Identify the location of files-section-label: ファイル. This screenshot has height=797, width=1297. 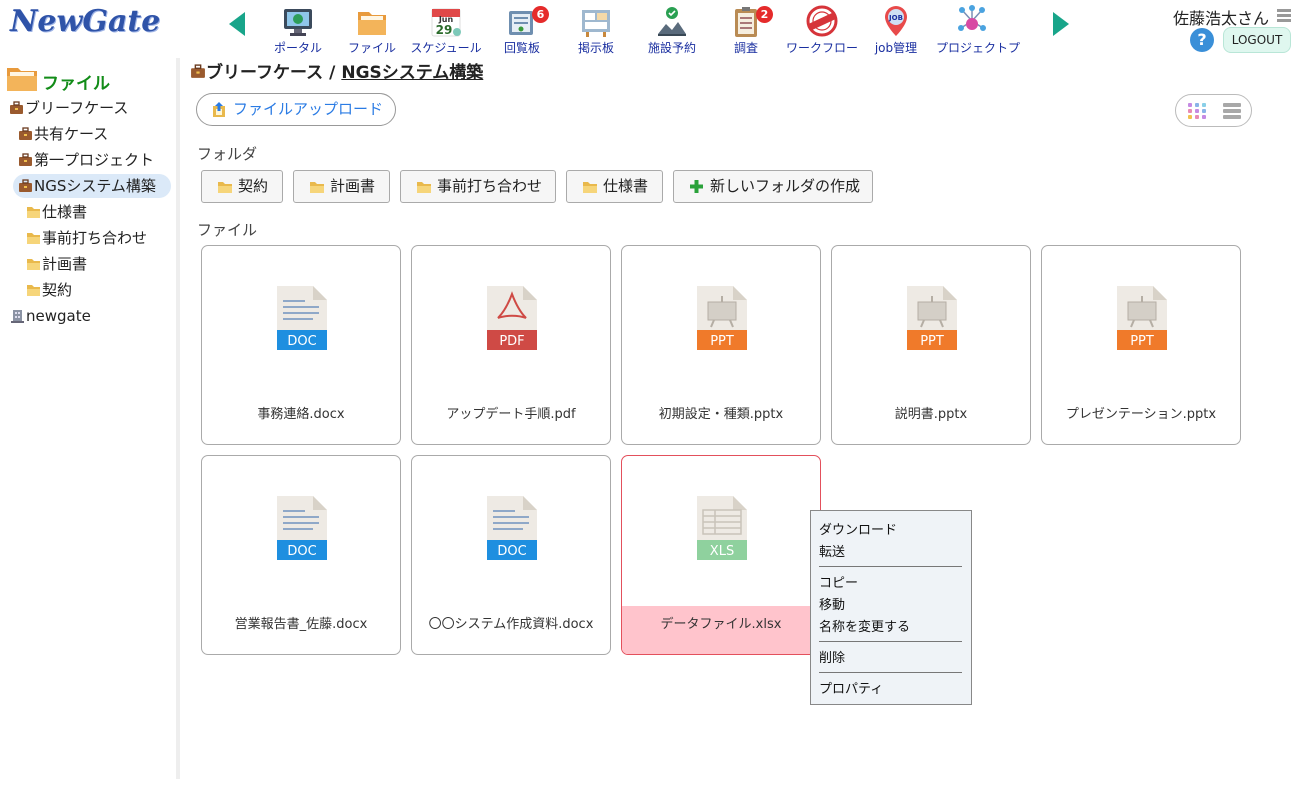
(227, 230).